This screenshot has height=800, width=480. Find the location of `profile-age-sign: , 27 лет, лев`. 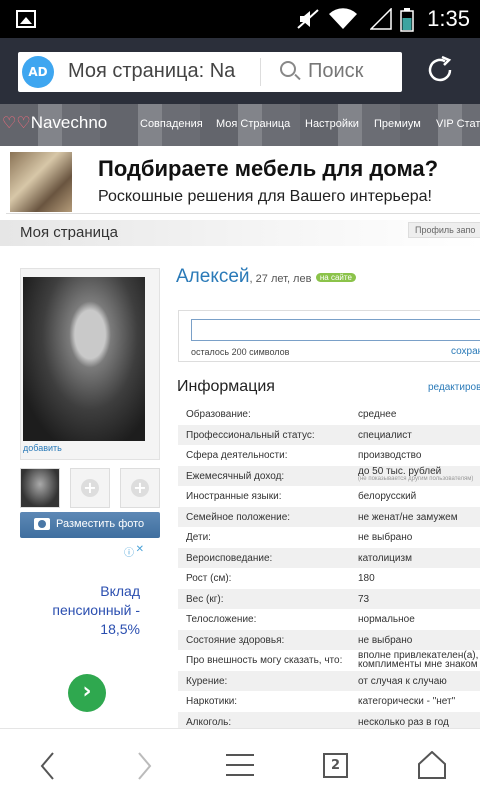

profile-age-sign: , 27 лет, лев is located at coordinates (280, 279).